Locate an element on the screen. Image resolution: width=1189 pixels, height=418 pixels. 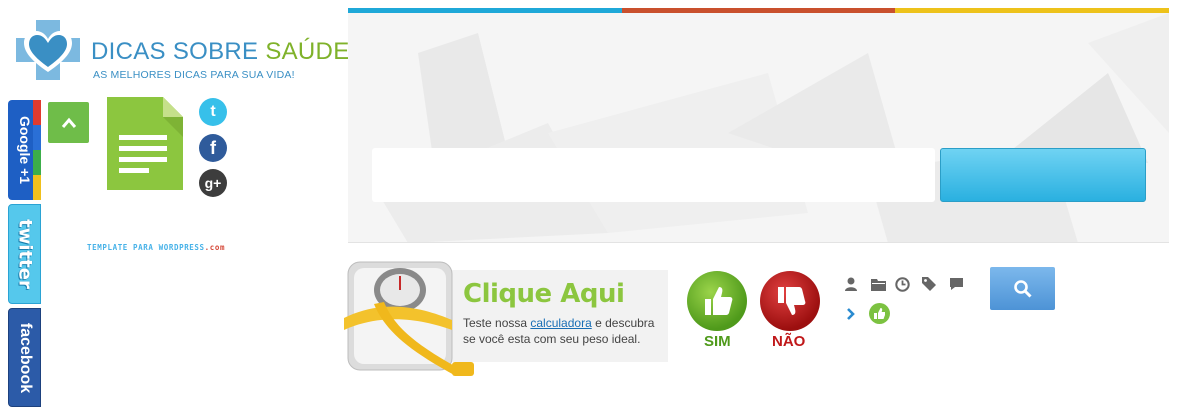
search-submit-button is located at coordinates (1043, 175).